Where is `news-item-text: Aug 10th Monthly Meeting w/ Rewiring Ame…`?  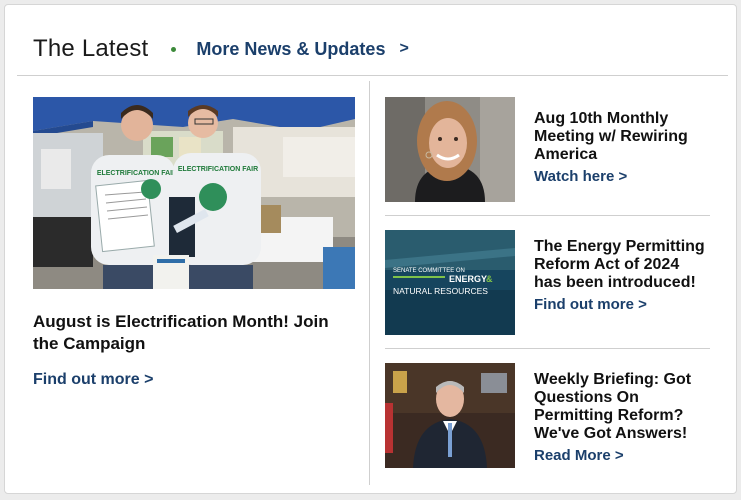 news-item-text: Aug 10th Monthly Meeting w/ Rewiring Ame… is located at coordinates (622, 148).